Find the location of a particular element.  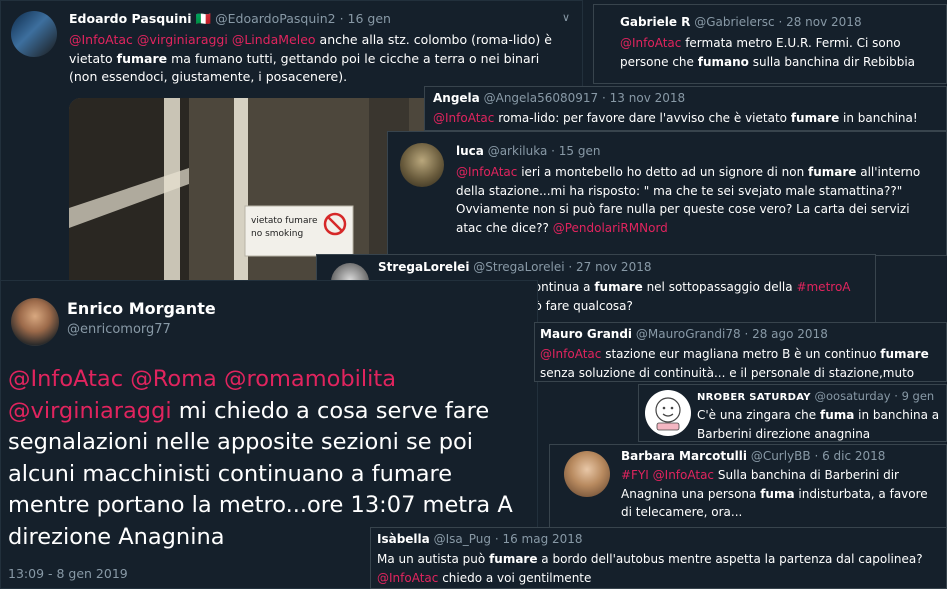

author-handle: @Gabrielersc is located at coordinates (734, 22).